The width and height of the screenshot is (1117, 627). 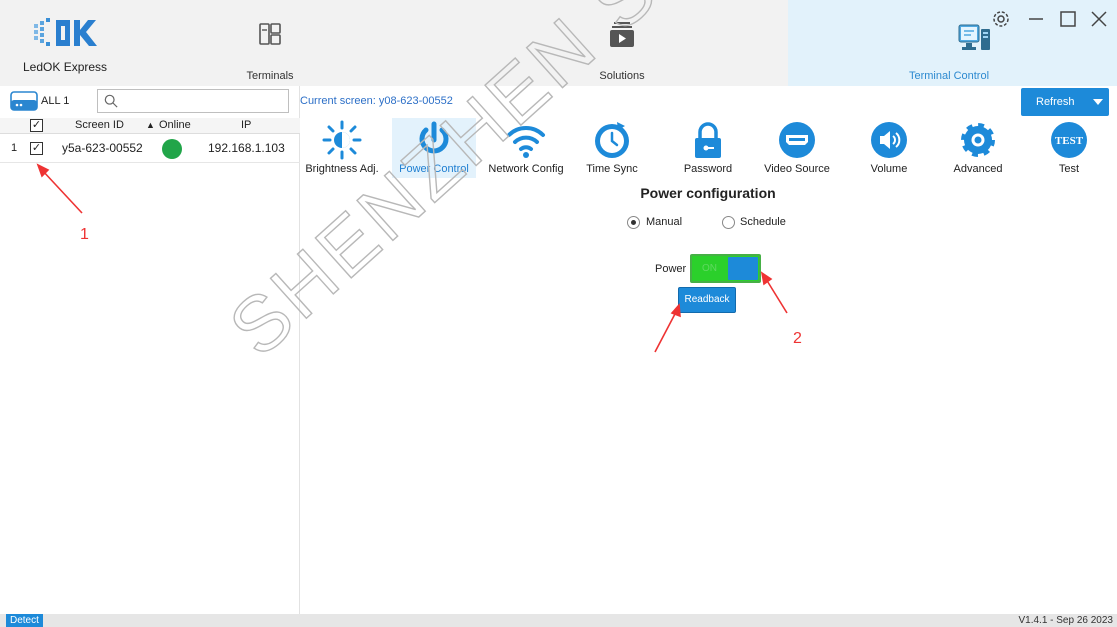 I want to click on hdmi-icon, so click(x=797, y=140).